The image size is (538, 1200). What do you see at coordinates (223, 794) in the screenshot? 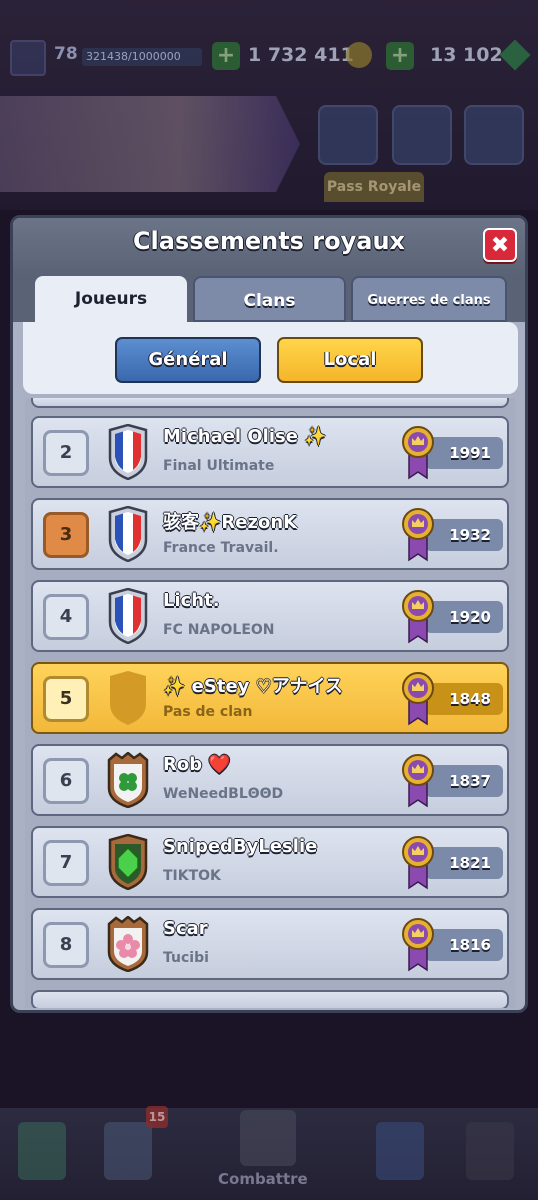
I see `clan-name: WeNeedBLΘΘD` at bounding box center [223, 794].